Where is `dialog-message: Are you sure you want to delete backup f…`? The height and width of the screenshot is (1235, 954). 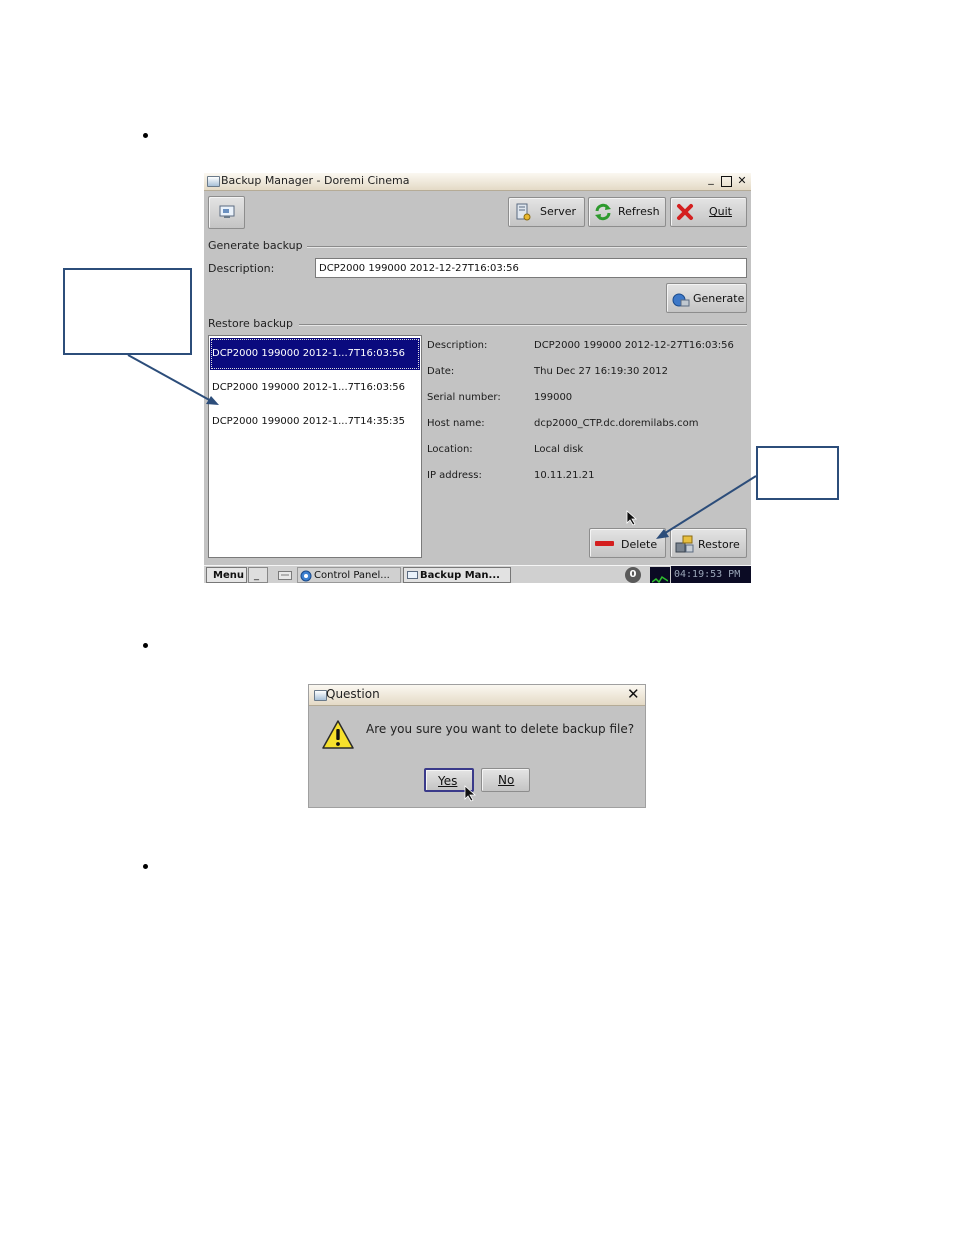 dialog-message: Are you sure you want to delete backup f… is located at coordinates (500, 729).